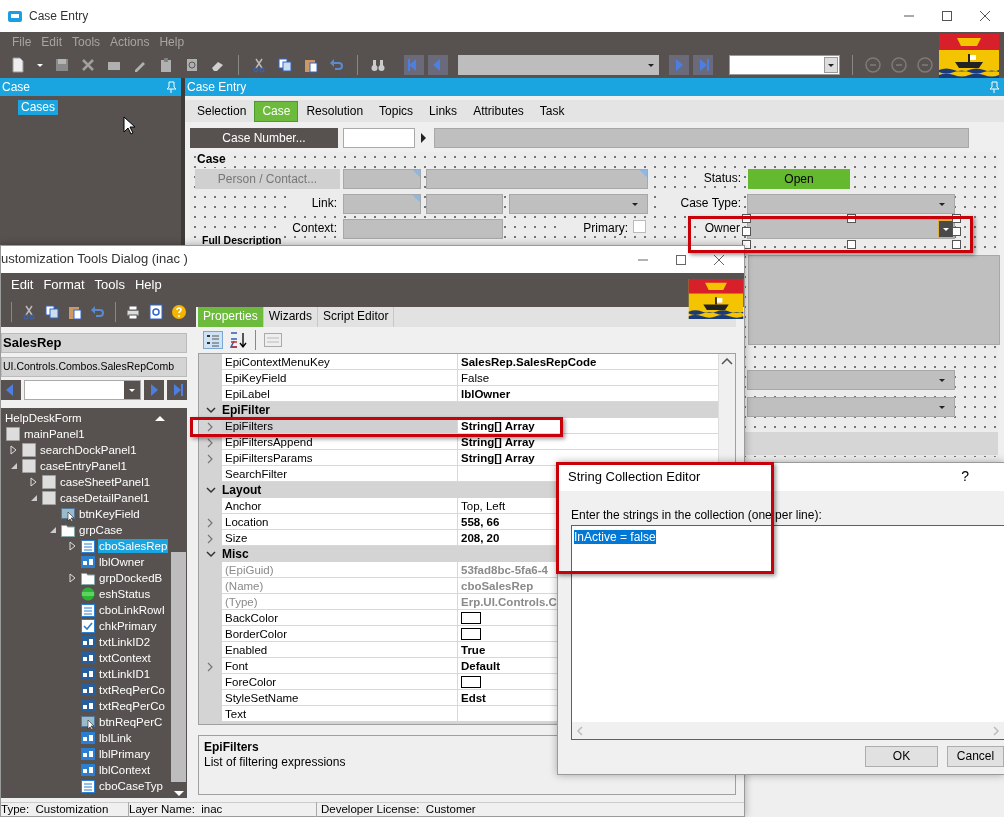 Image resolution: width=1004 pixels, height=817 pixels. I want to click on cancel-button: Cancel, so click(975, 756).